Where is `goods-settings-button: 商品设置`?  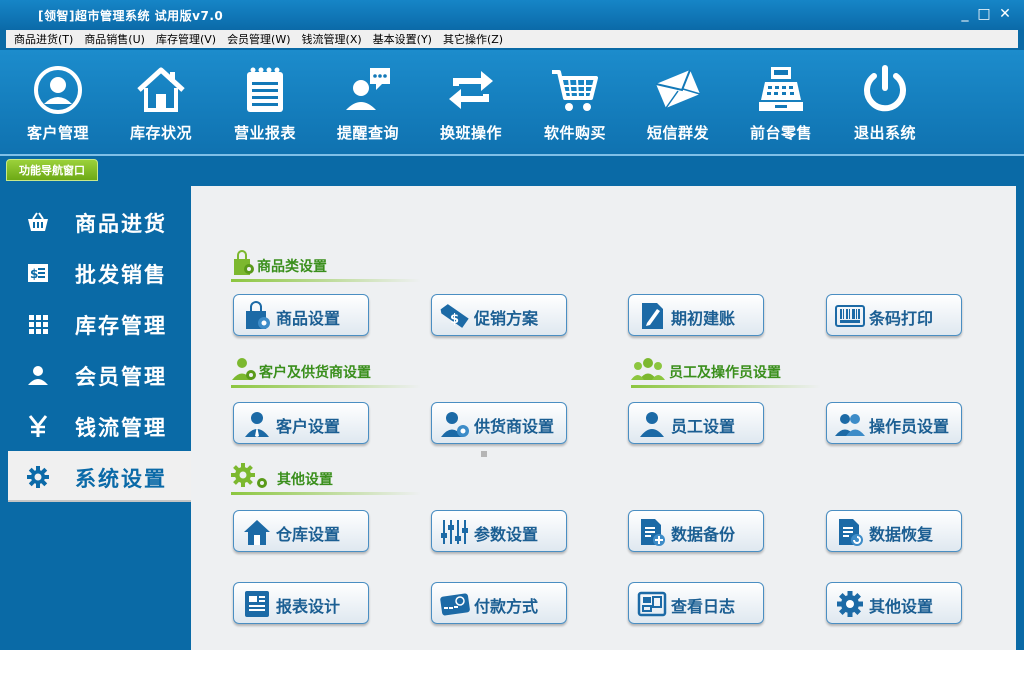
goods-settings-button: 商品设置 is located at coordinates (301, 315).